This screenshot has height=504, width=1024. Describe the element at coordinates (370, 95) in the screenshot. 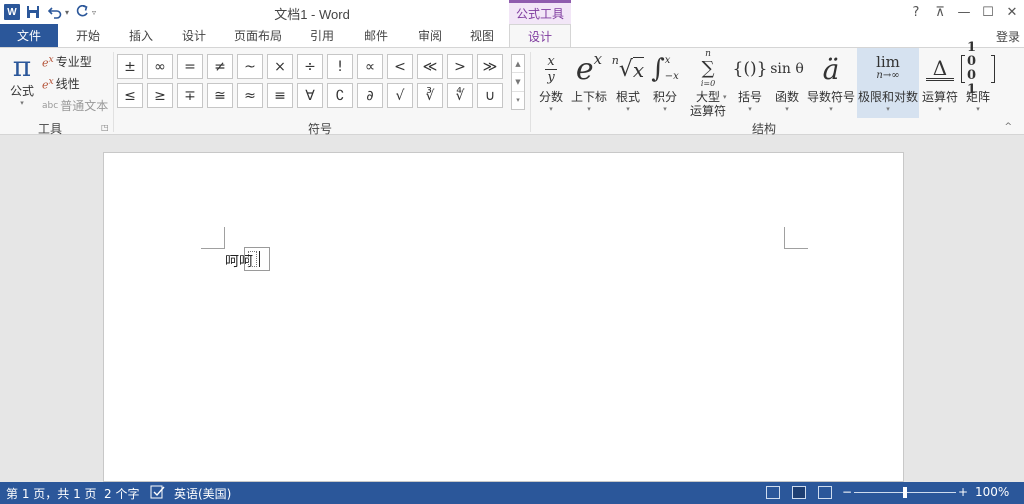

I see `symbol-button: ∂` at that location.